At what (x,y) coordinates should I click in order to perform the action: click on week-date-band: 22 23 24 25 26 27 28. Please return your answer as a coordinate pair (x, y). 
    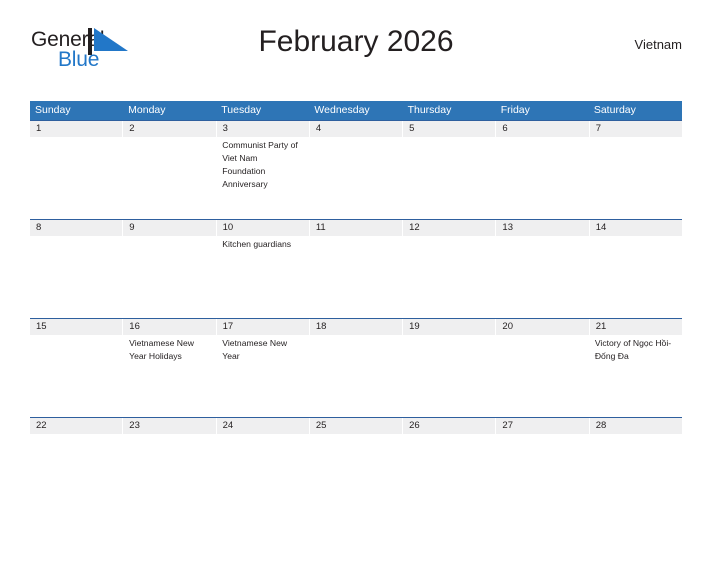
    Looking at the image, I should click on (356, 426).